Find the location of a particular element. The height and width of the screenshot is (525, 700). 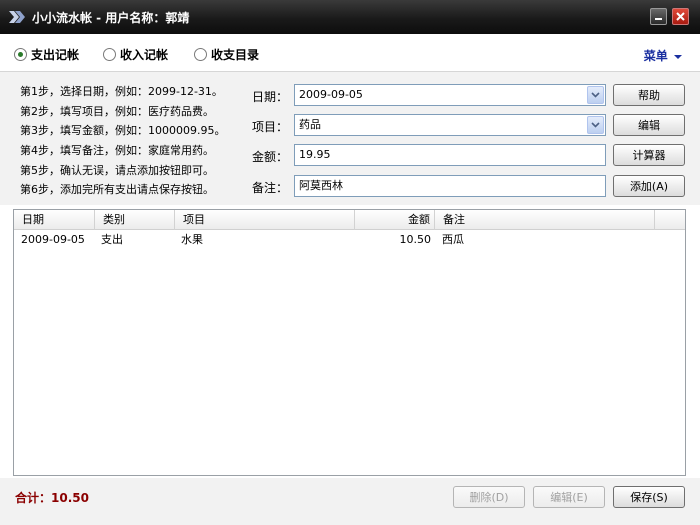

tab-catalog-label: 收支目录 is located at coordinates (235, 55).